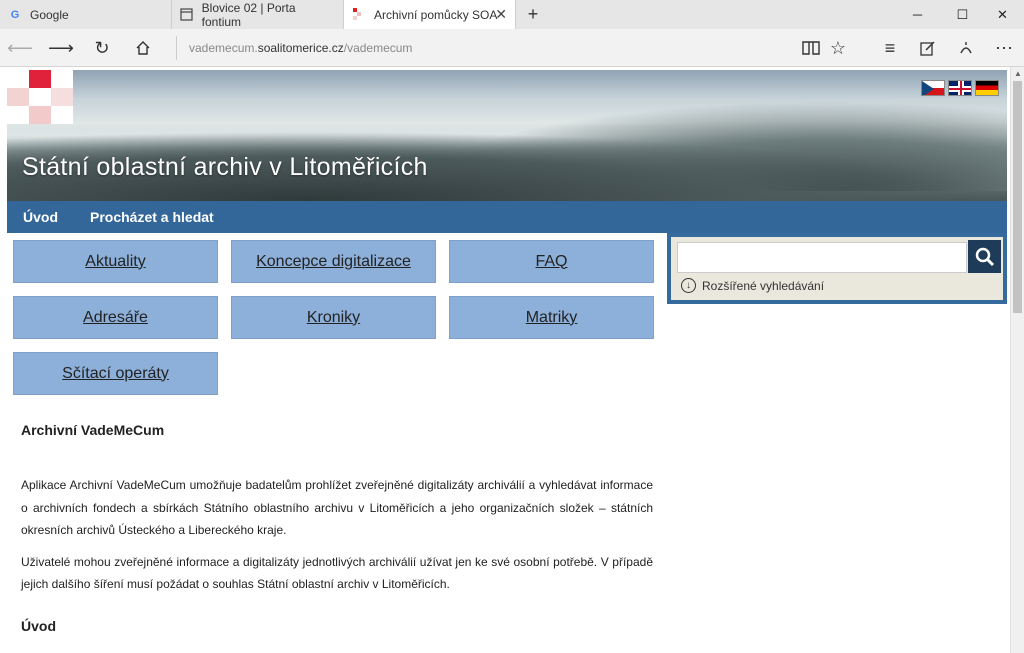 This screenshot has width=1024, height=653. I want to click on favorite-star-icon: ☆, so click(838, 48).